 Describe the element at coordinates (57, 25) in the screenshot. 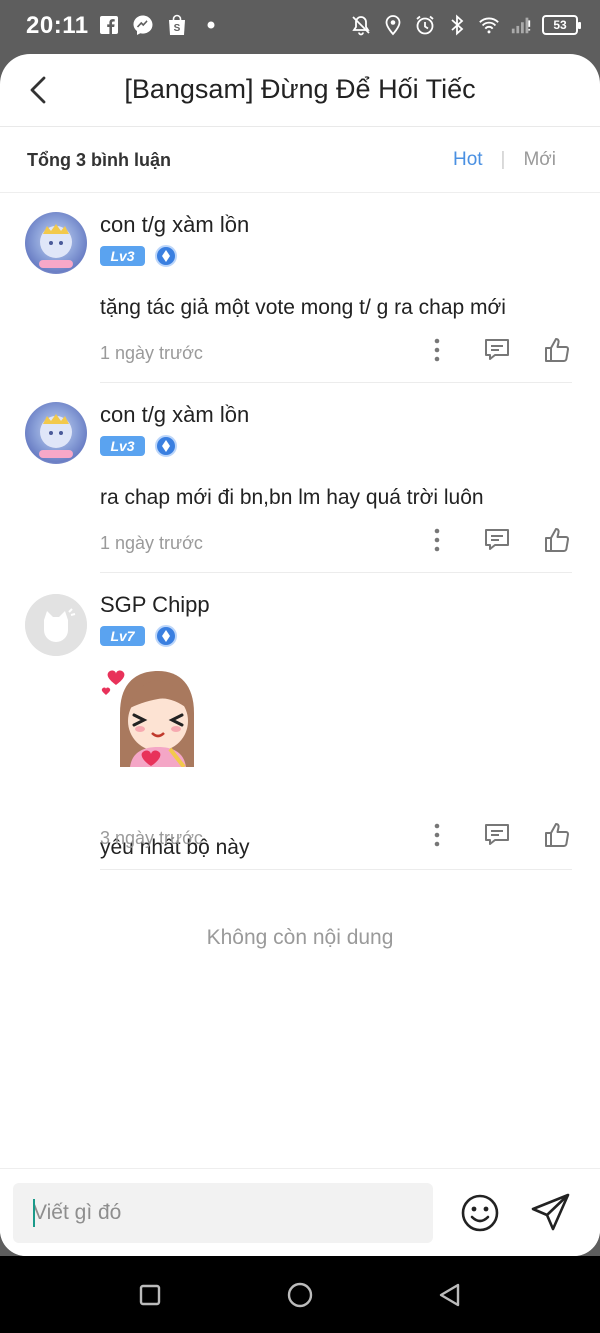

I see `status-time: 20:11` at that location.